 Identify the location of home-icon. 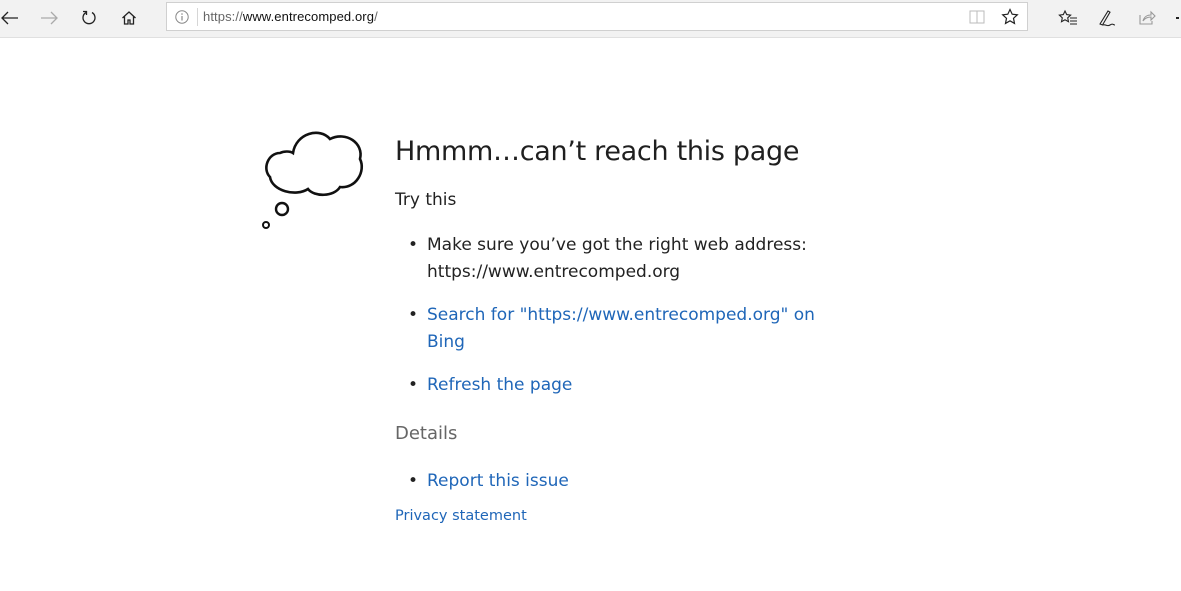
(129, 18).